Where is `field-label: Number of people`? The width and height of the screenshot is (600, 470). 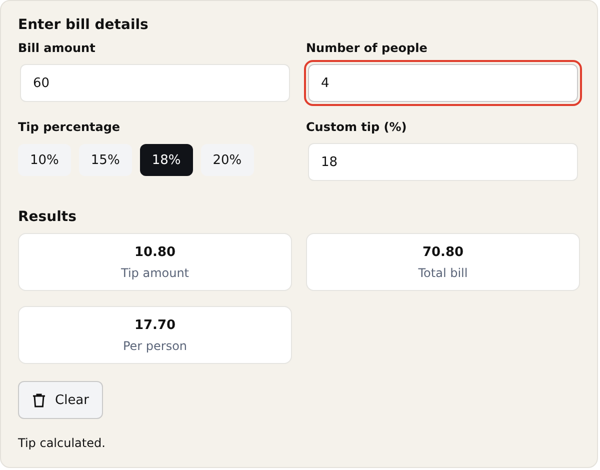 field-label: Number of people is located at coordinates (367, 48).